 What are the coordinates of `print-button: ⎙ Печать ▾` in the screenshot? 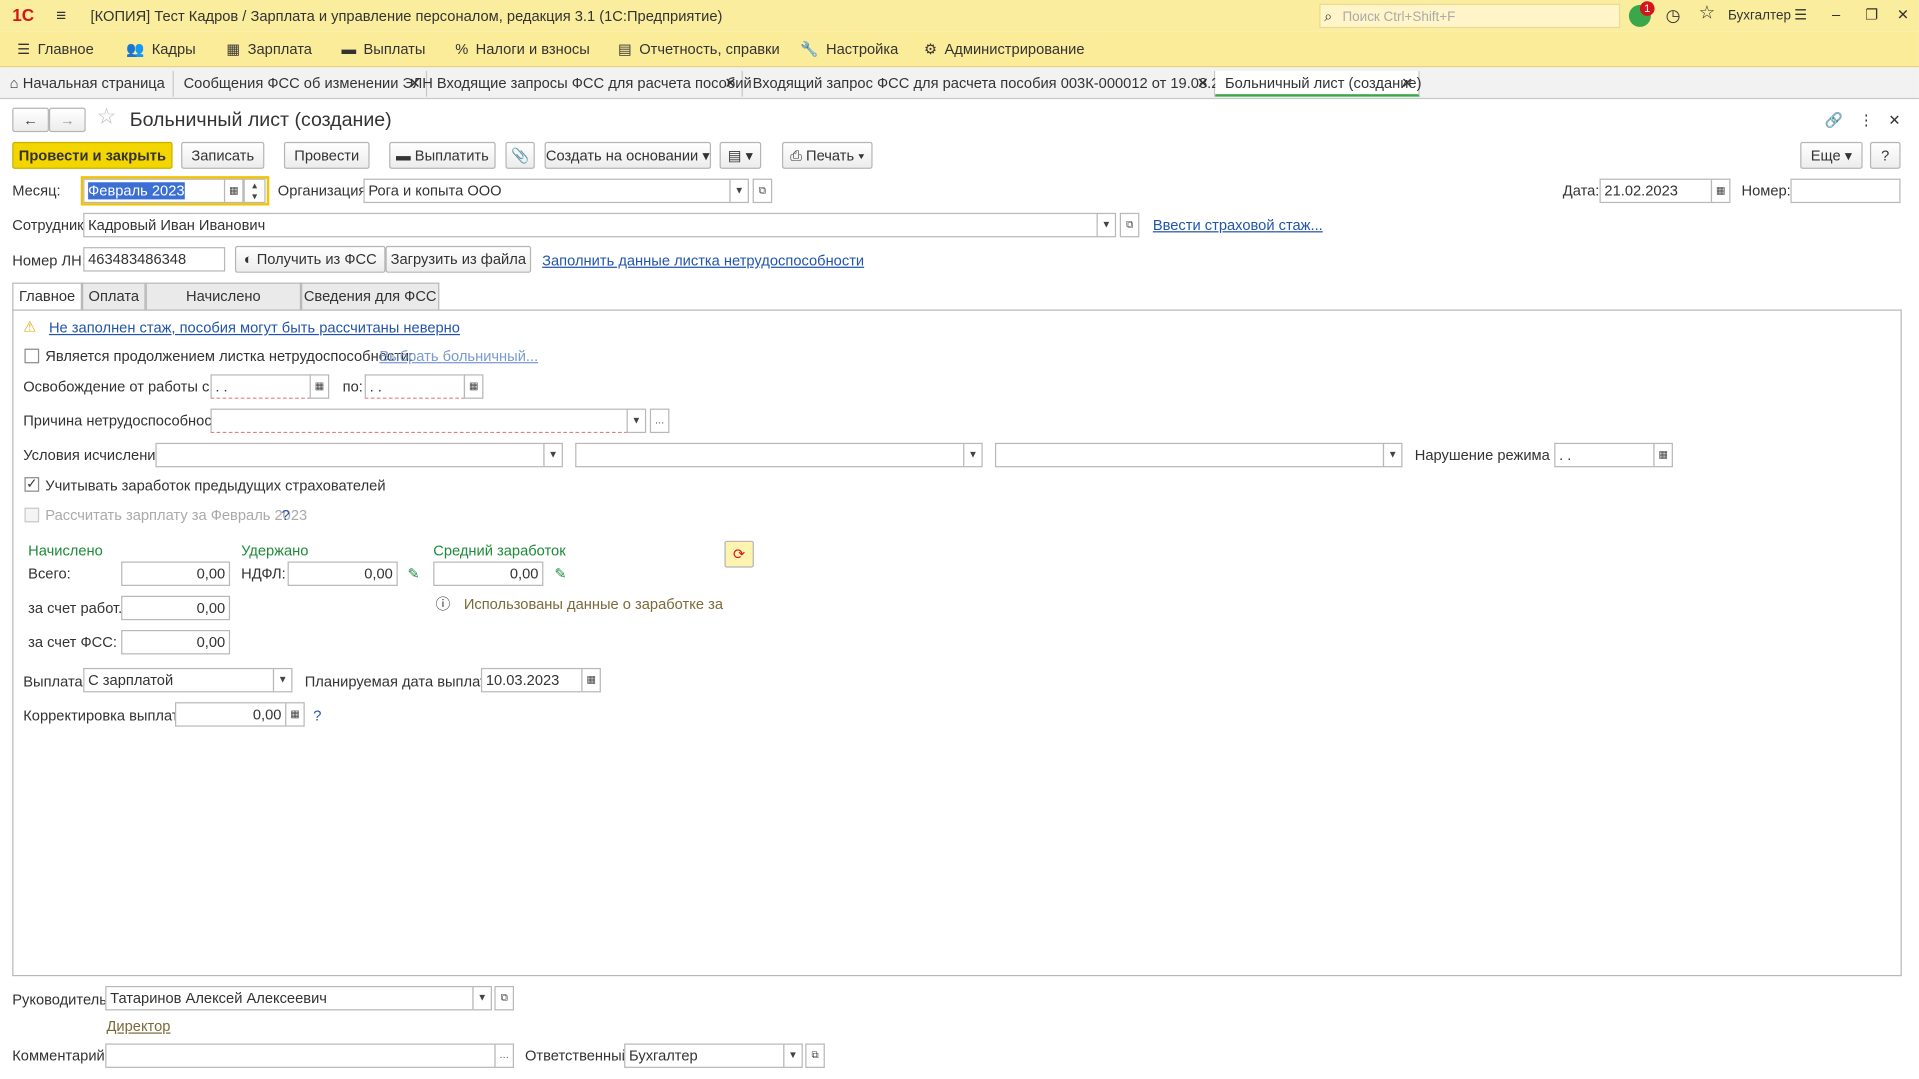 It's located at (827, 155).